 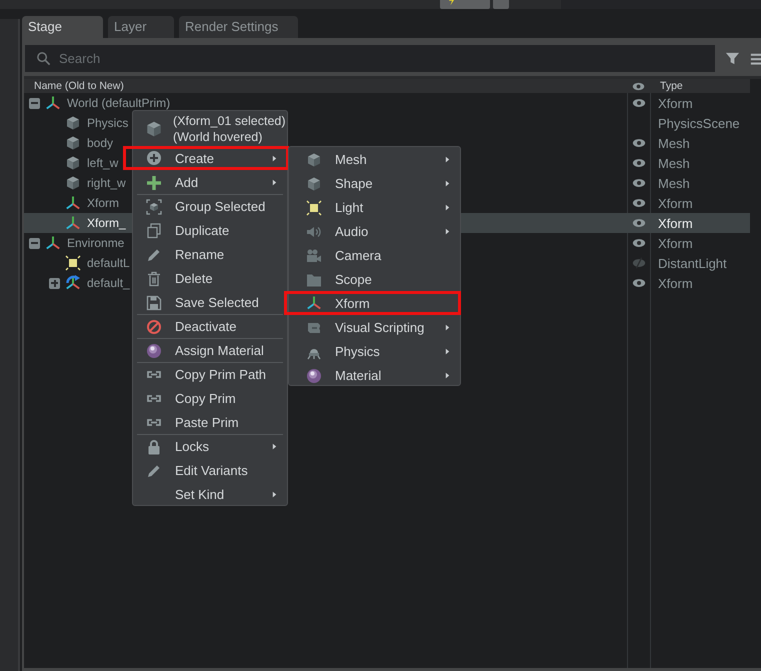 What do you see at coordinates (141, 27) in the screenshot?
I see `tab: Layer` at bounding box center [141, 27].